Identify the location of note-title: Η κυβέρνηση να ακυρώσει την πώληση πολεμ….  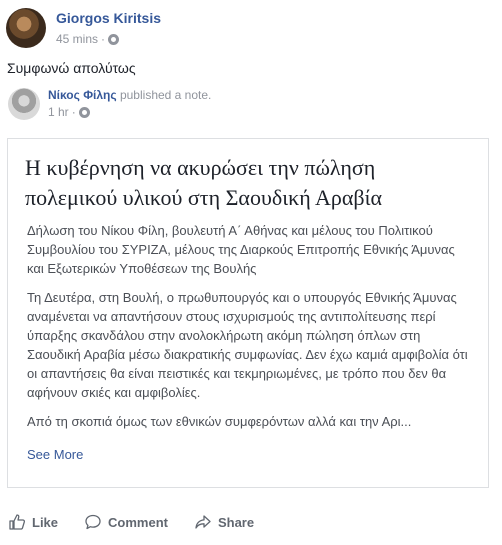
(245, 183).